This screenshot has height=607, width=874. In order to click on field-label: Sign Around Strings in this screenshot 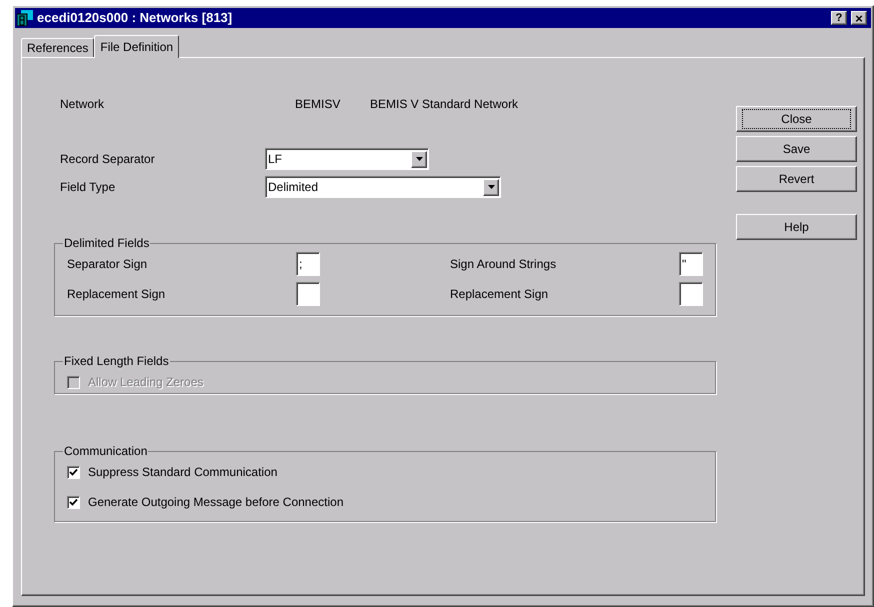, I will do `click(503, 264)`.